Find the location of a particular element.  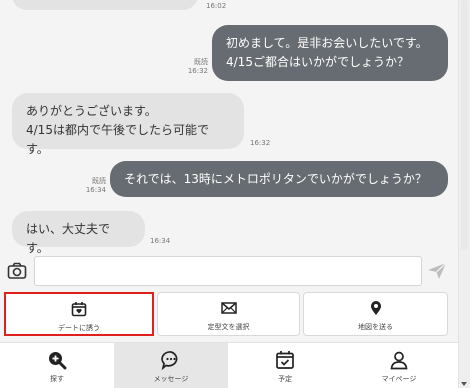

message-read-receipt: 既読 16:34 is located at coordinates (95, 185).